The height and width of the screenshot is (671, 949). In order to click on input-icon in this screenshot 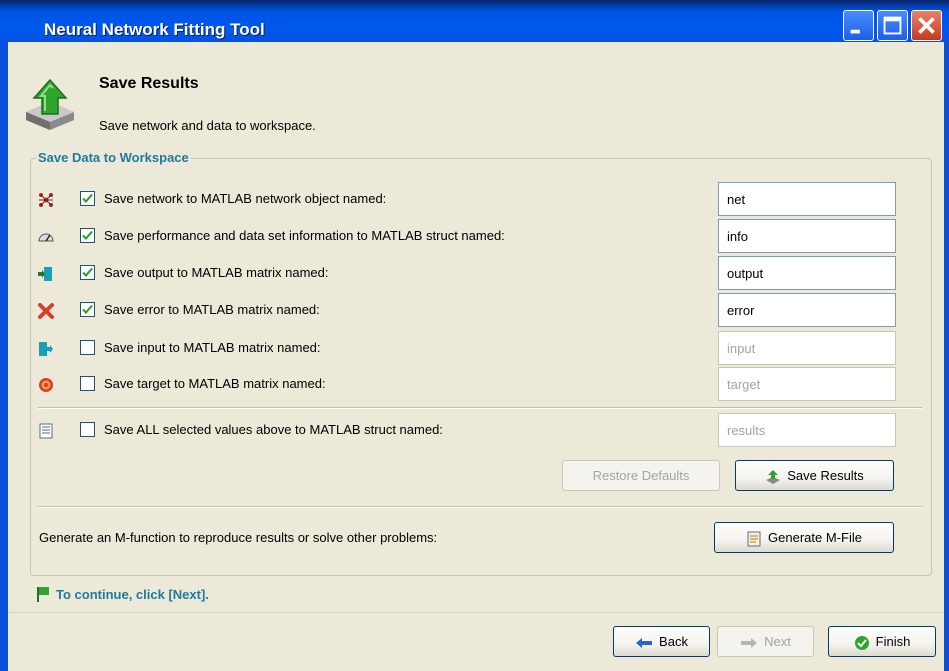, I will do `click(46, 349)`.